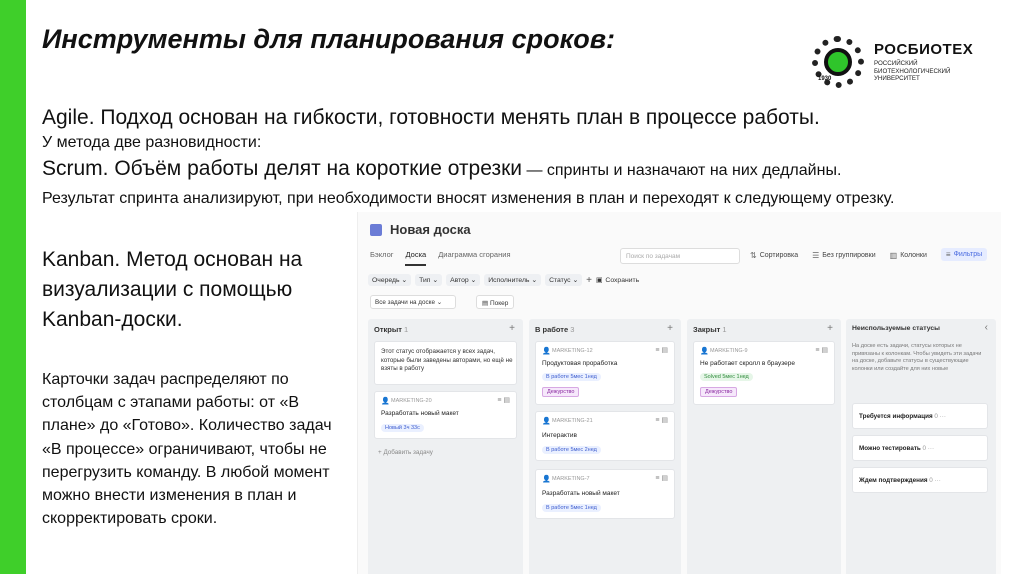 This screenshot has width=1024, height=574. I want to click on poker-icon: ▤, so click(486, 303).